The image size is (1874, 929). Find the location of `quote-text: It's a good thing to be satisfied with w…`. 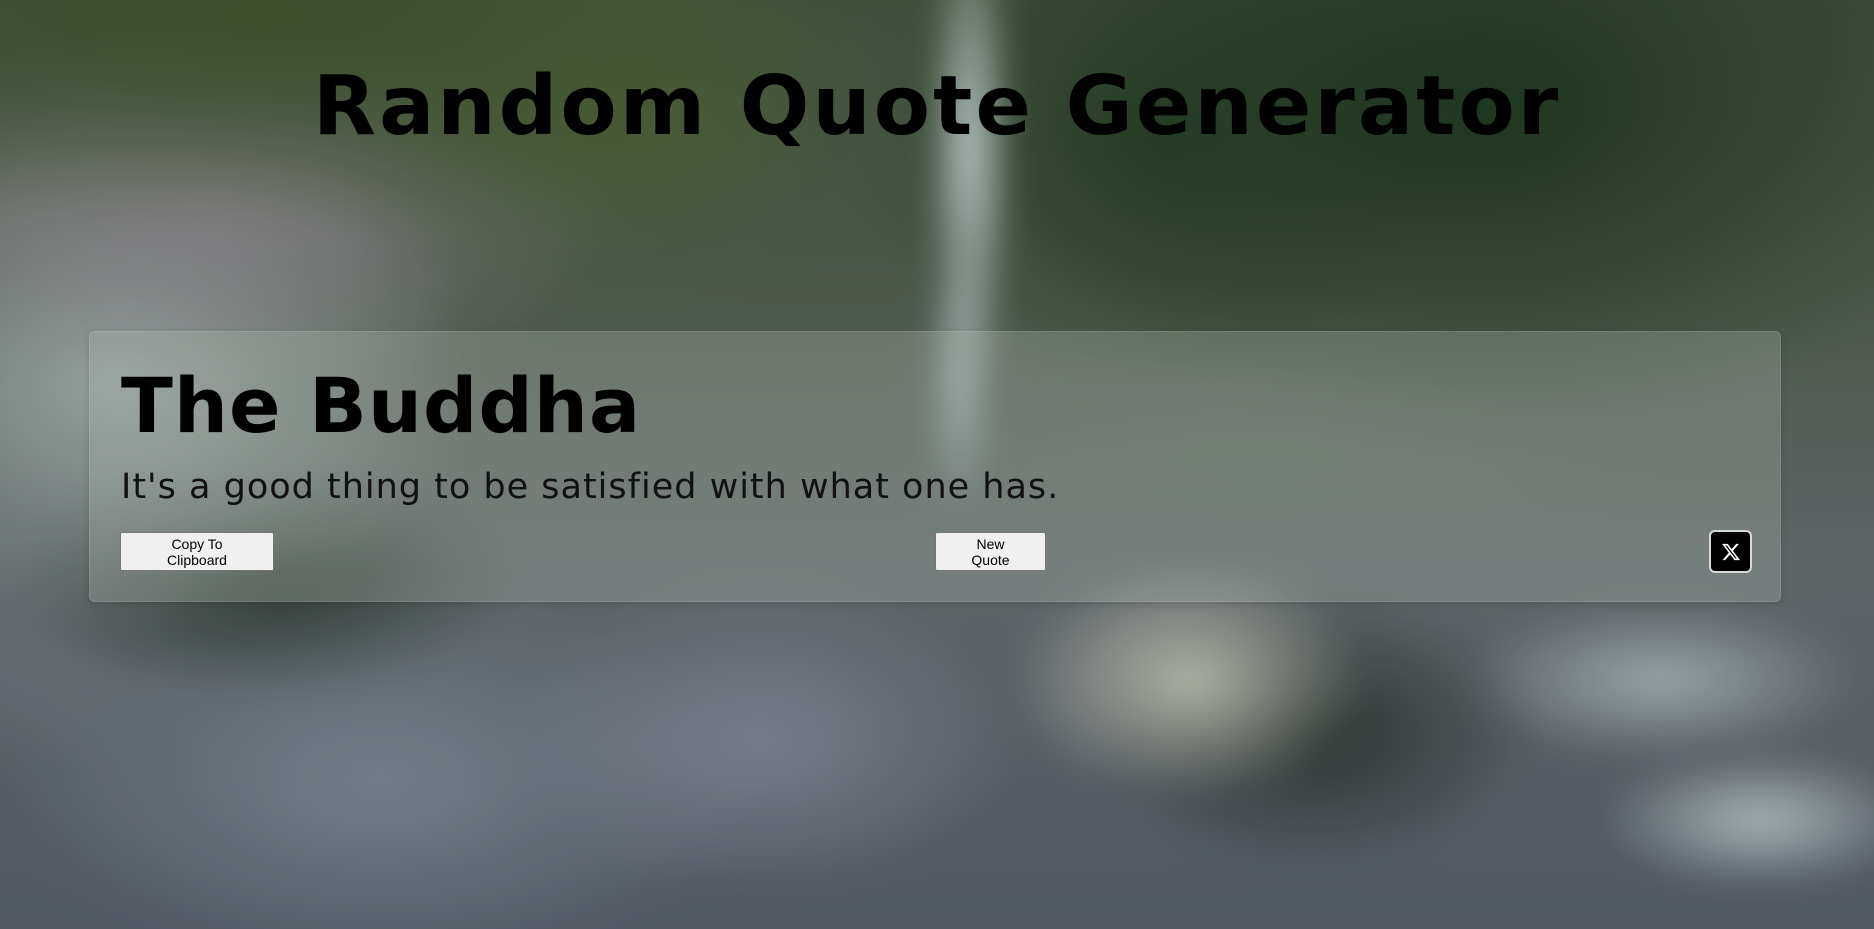

quote-text: It's a good thing to be satisfied with w… is located at coordinates (590, 487).